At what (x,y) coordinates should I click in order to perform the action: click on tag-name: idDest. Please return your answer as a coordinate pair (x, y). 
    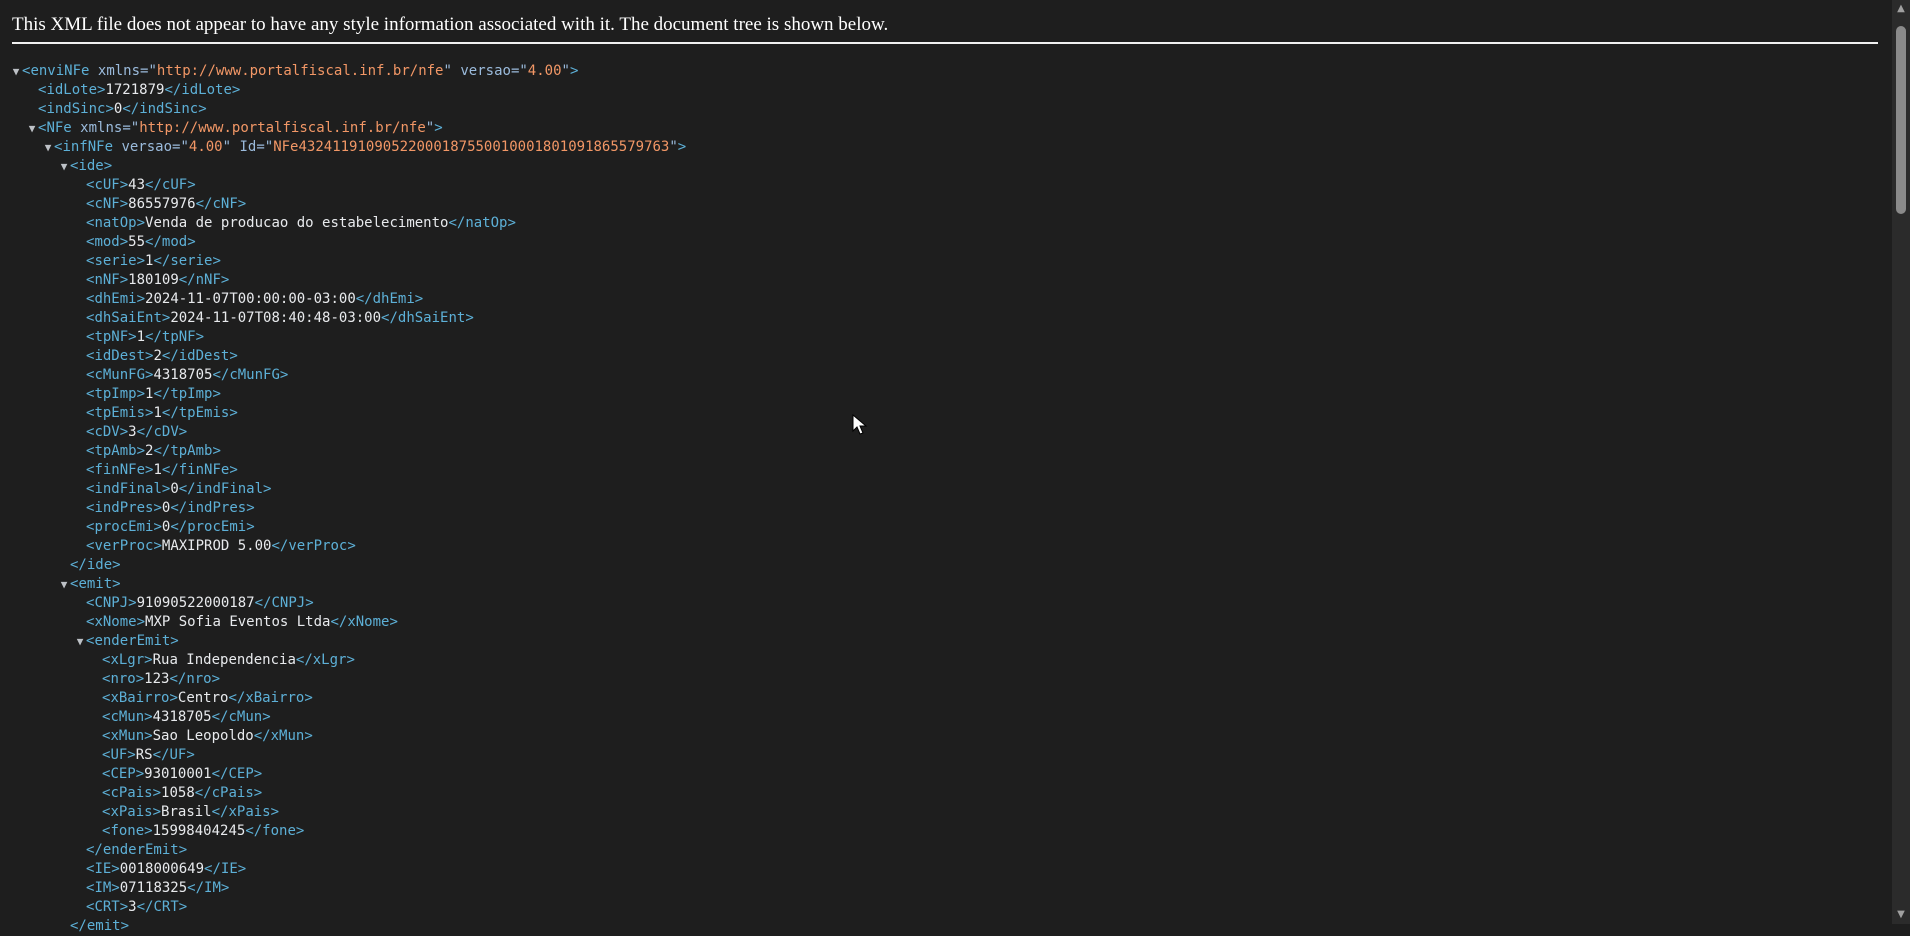
    Looking at the image, I should click on (120, 356).